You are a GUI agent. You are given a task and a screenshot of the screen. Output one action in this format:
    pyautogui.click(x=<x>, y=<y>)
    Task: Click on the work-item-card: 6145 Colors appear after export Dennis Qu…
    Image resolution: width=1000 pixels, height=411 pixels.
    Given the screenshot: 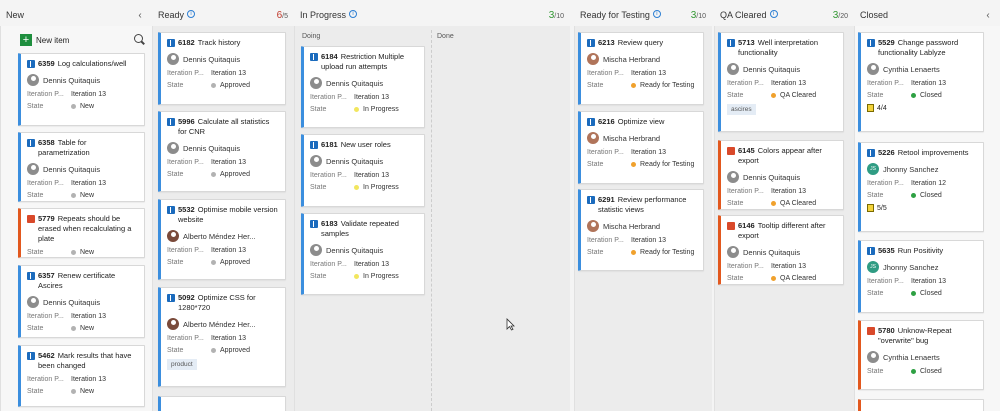 What is the action you would take?
    pyautogui.click(x=781, y=175)
    